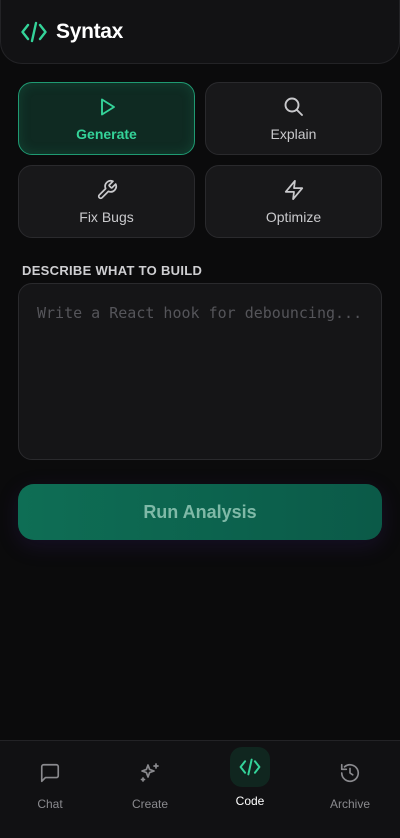 This screenshot has width=400, height=838. Describe the element at coordinates (293, 201) in the screenshot. I see `mode-optimize: Optimize` at that location.